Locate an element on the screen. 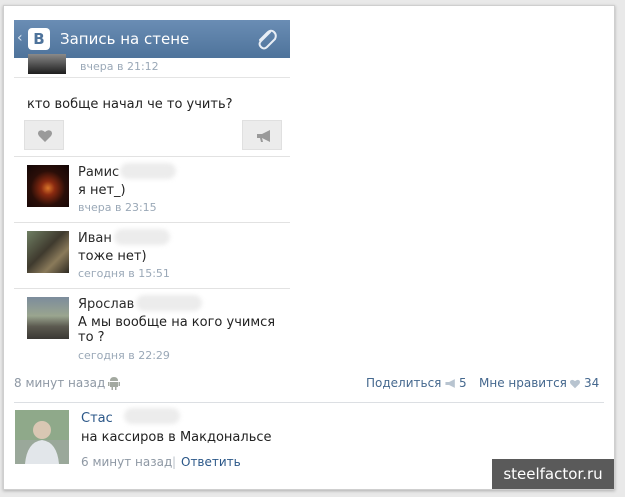  previous-comment-strip: вчера в 21:12 is located at coordinates (152, 66).